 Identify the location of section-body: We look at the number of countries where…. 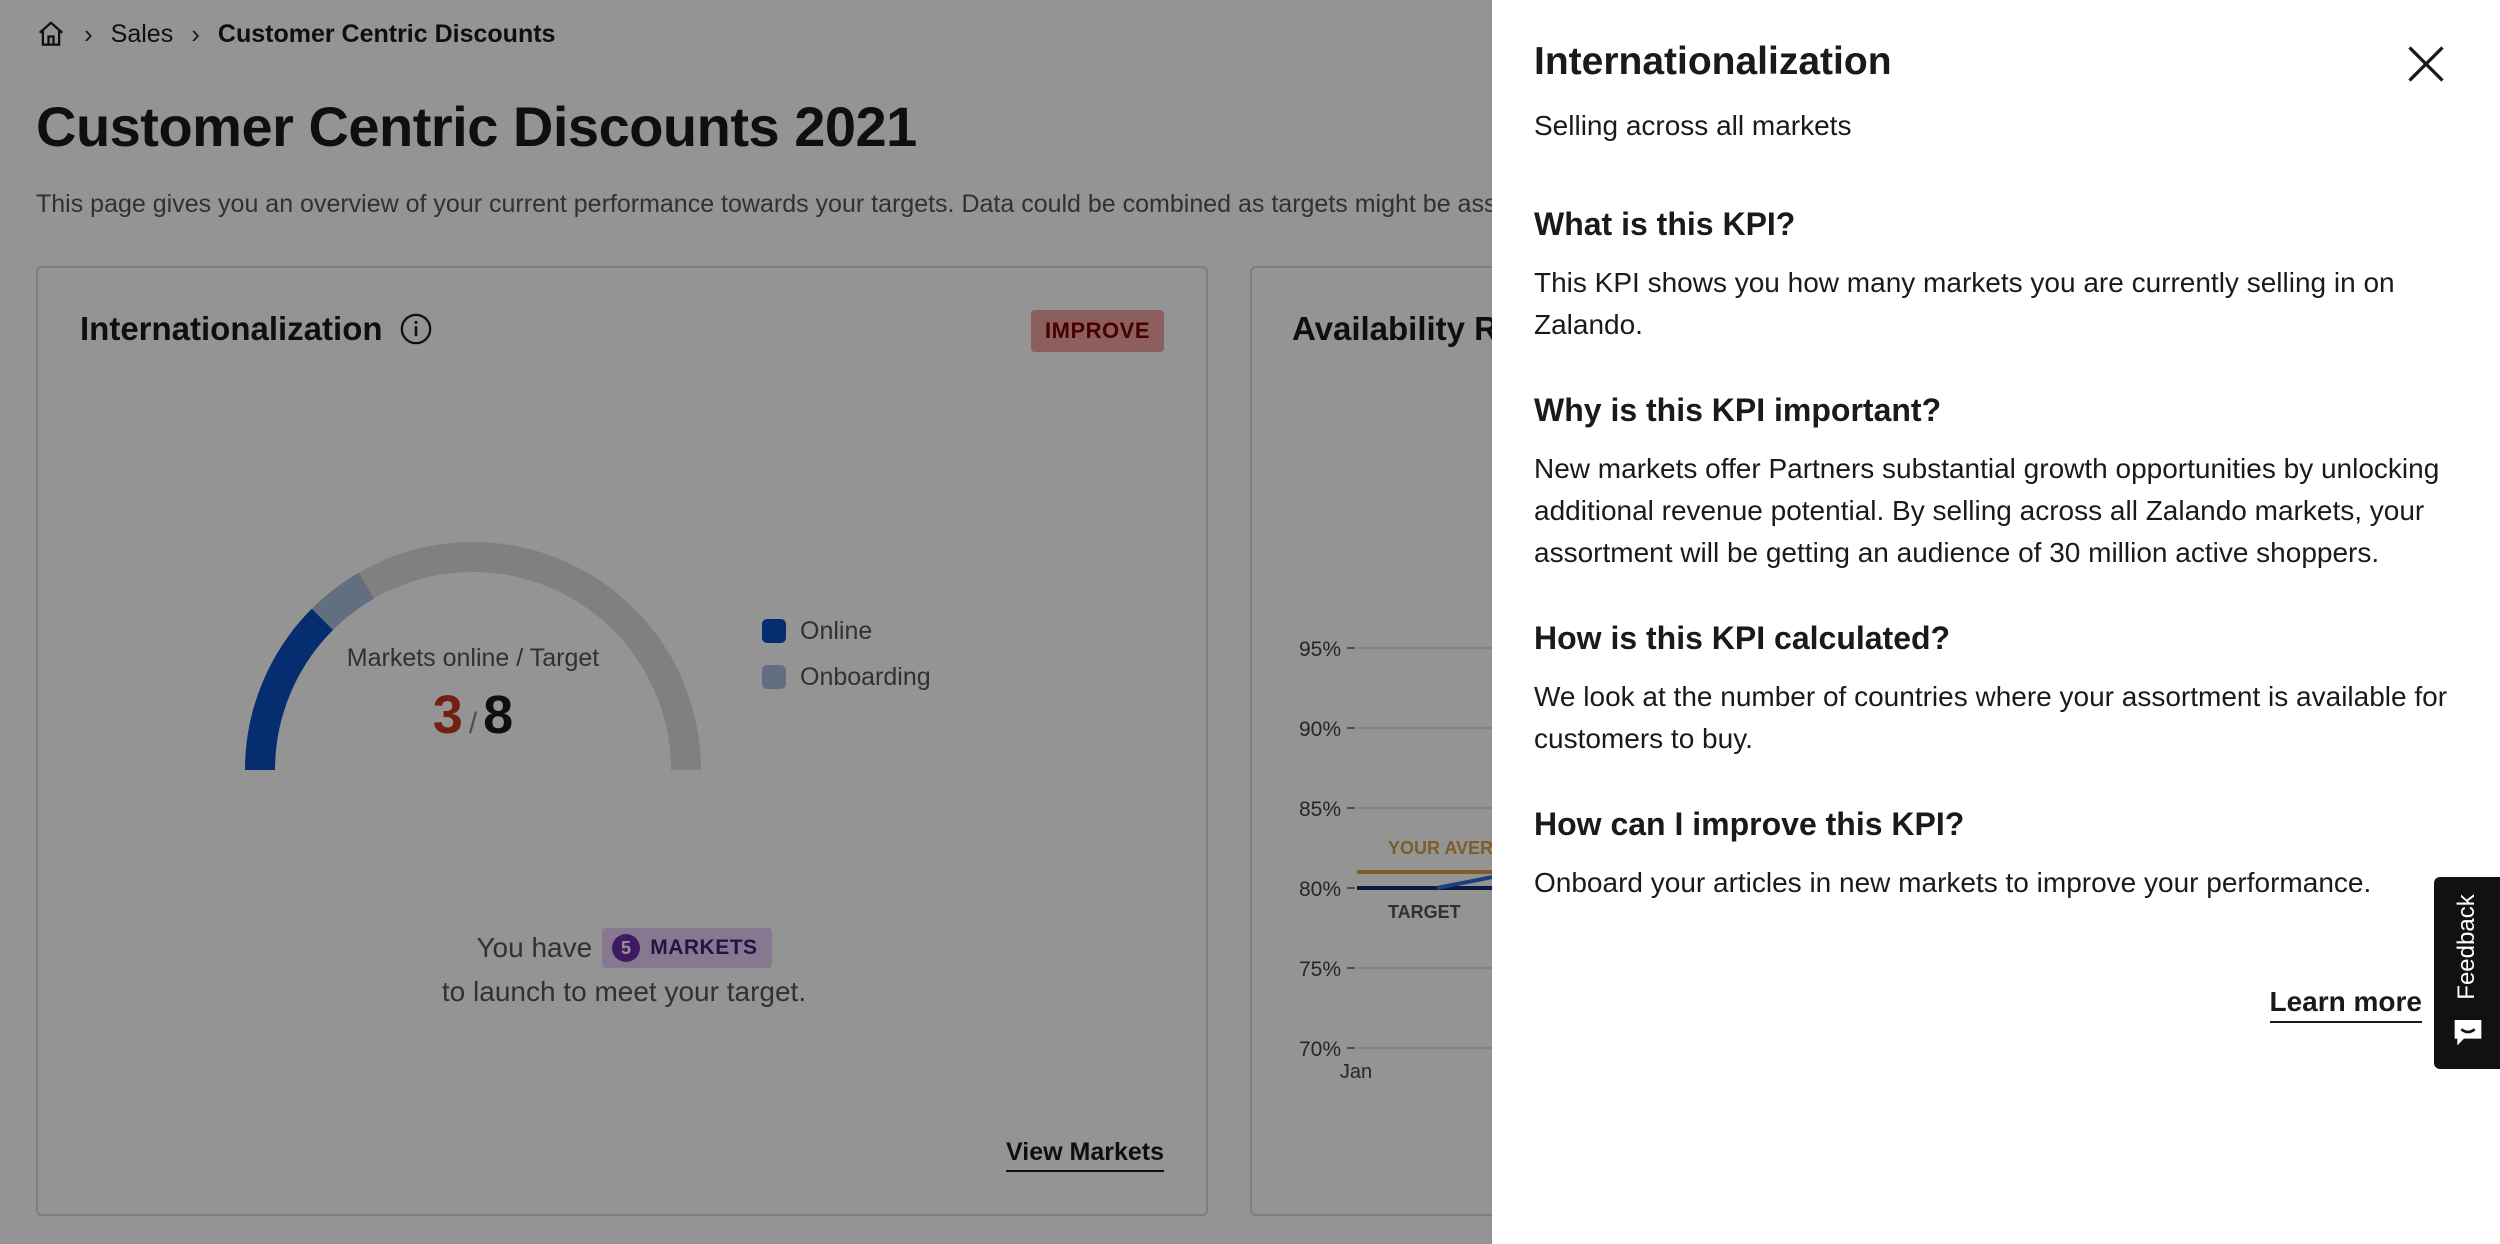
(1991, 717).